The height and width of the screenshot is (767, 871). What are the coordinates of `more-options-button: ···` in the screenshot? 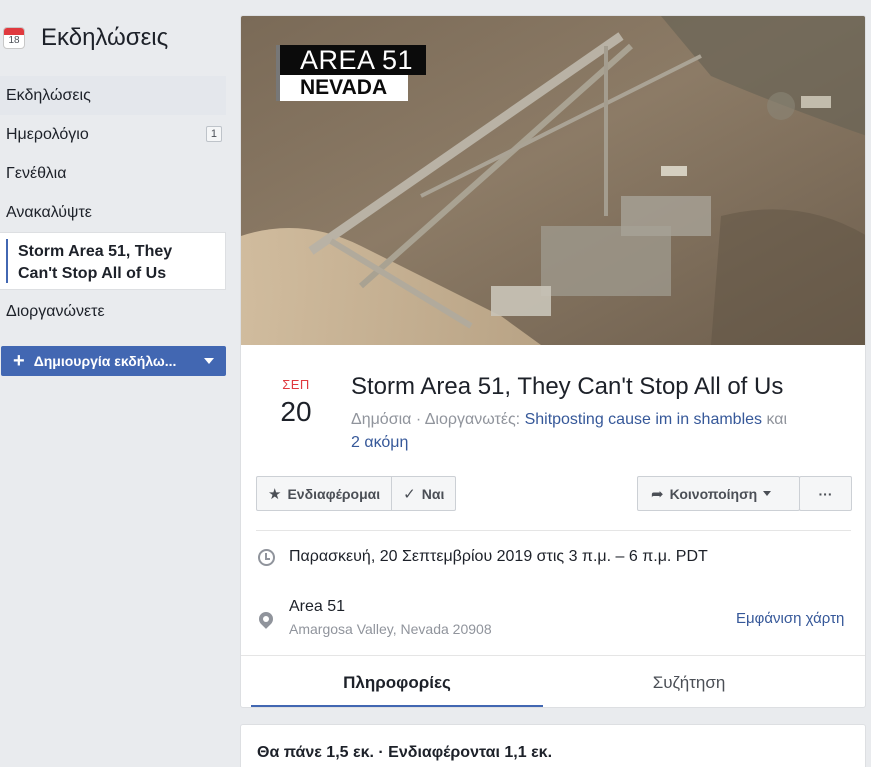 It's located at (825, 493).